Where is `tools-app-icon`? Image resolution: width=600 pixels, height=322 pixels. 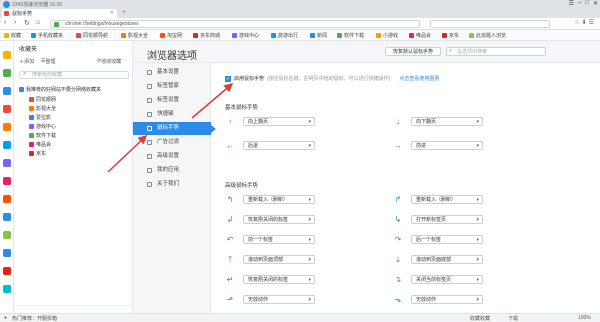 tools-app-icon is located at coordinates (7, 163).